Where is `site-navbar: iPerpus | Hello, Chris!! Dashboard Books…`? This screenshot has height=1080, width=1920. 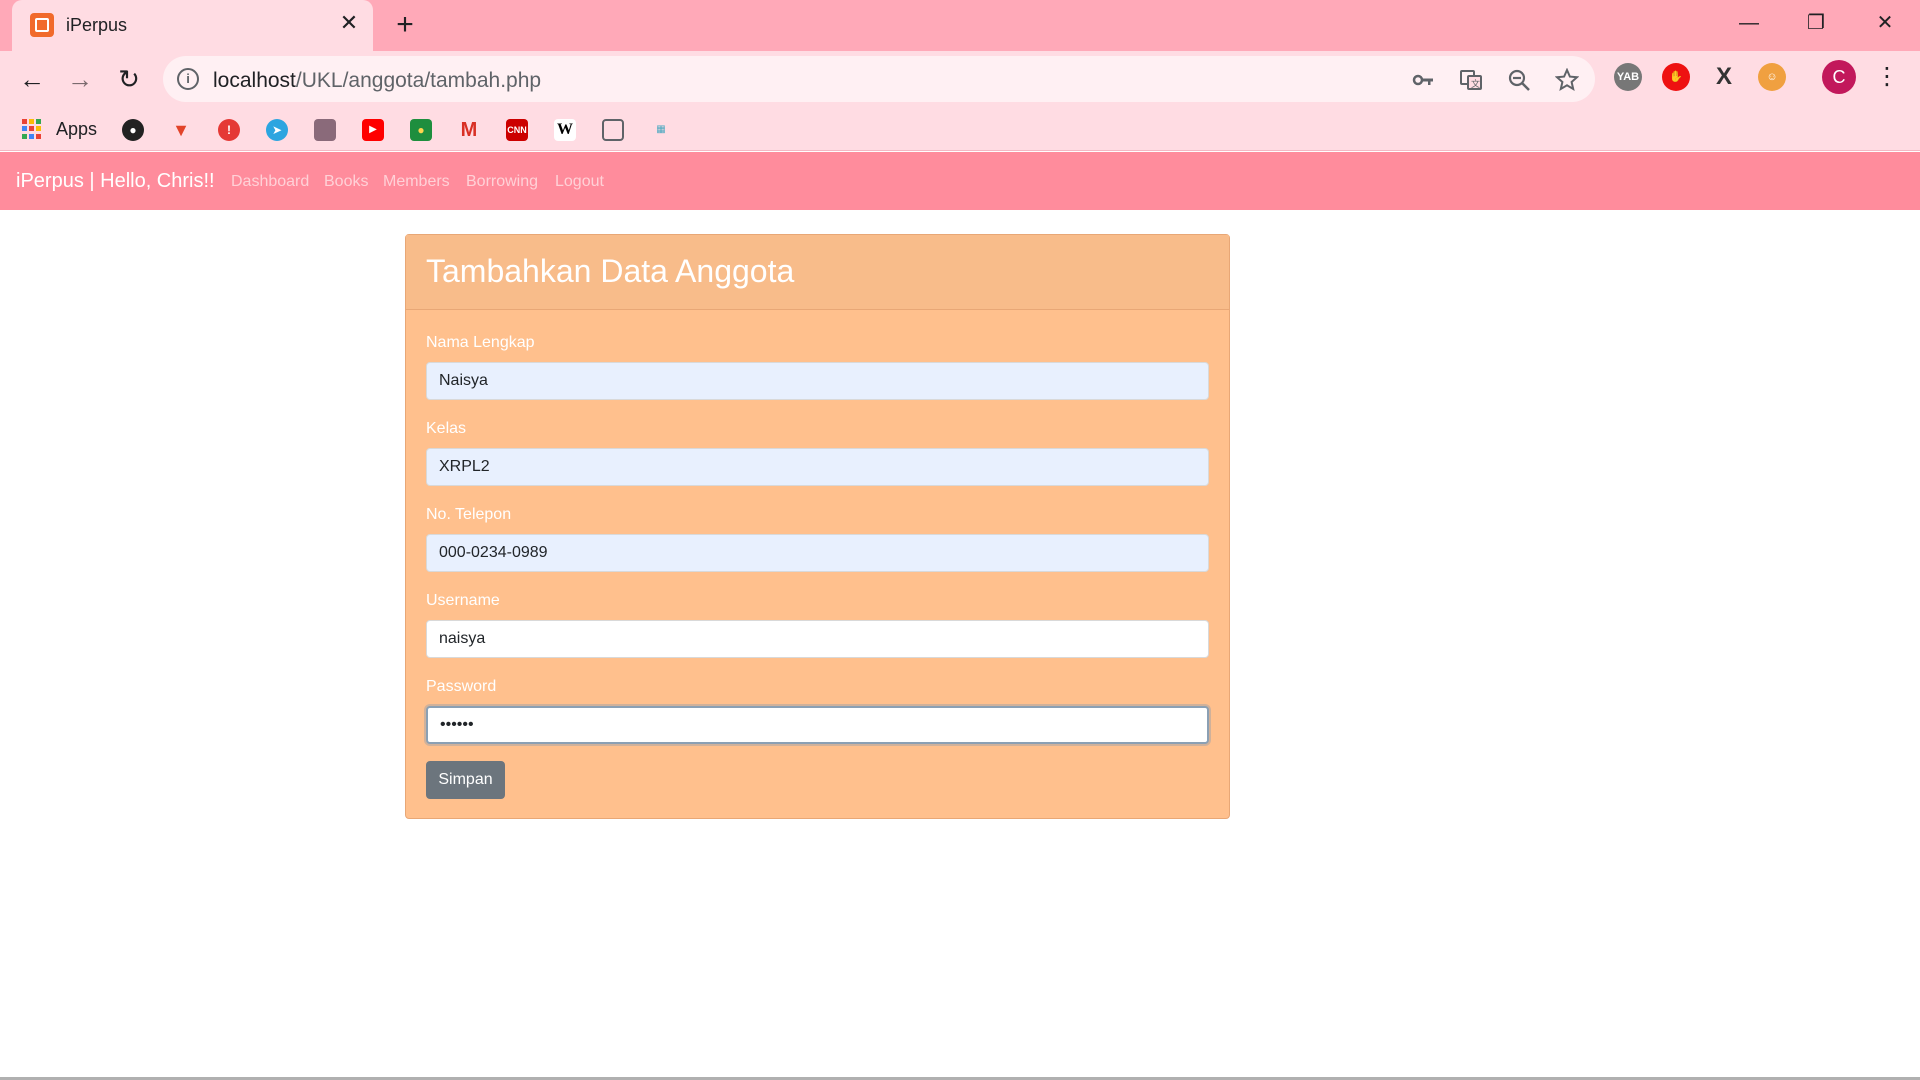 site-navbar: iPerpus | Hello, Chris!! Dashboard Books… is located at coordinates (960, 181).